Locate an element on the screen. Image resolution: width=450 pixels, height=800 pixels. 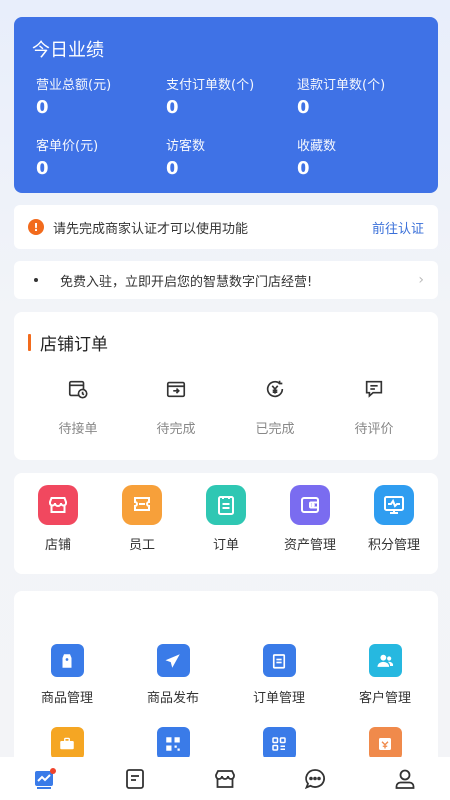
manage-customers: 客户管理 is located at coordinates (385, 675).